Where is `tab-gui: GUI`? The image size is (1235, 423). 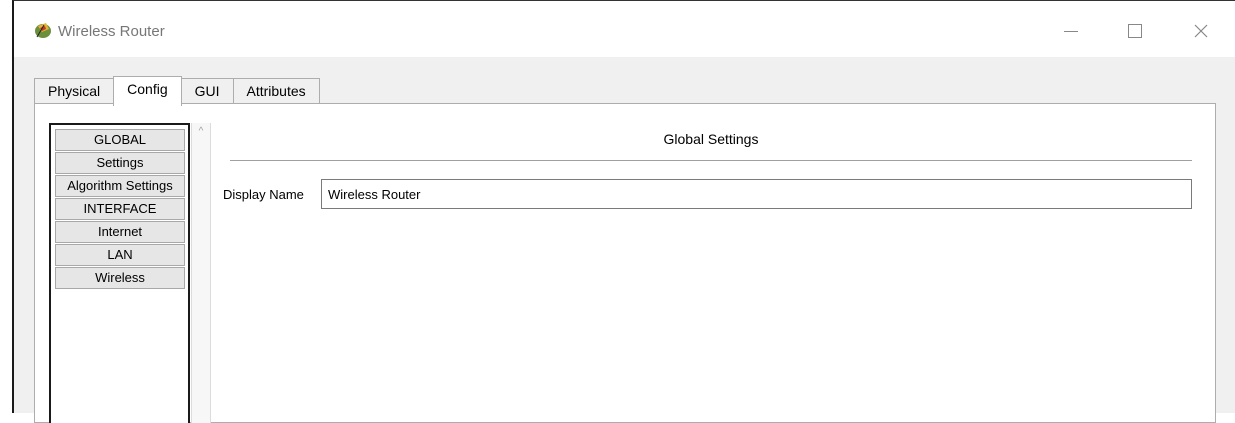
tab-gui: GUI is located at coordinates (207, 91).